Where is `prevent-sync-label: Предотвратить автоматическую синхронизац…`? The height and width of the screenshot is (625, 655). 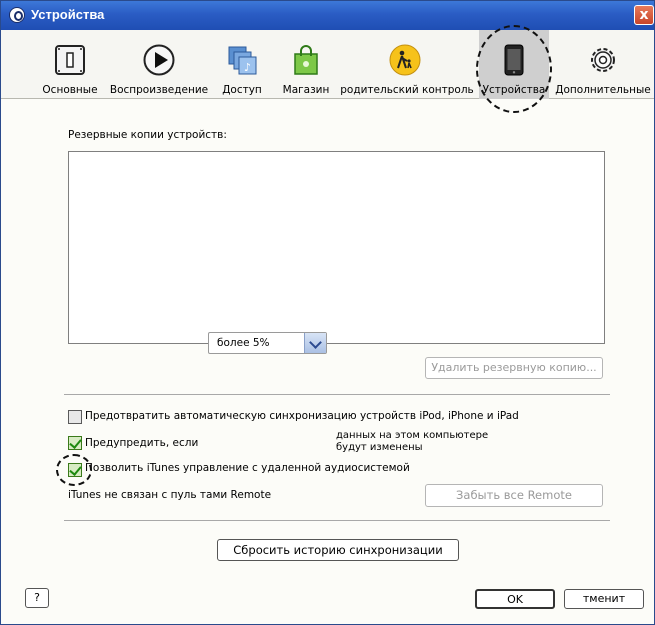
prevent-sync-label: Предотвратить автоматическую синхронизац… is located at coordinates (302, 416).